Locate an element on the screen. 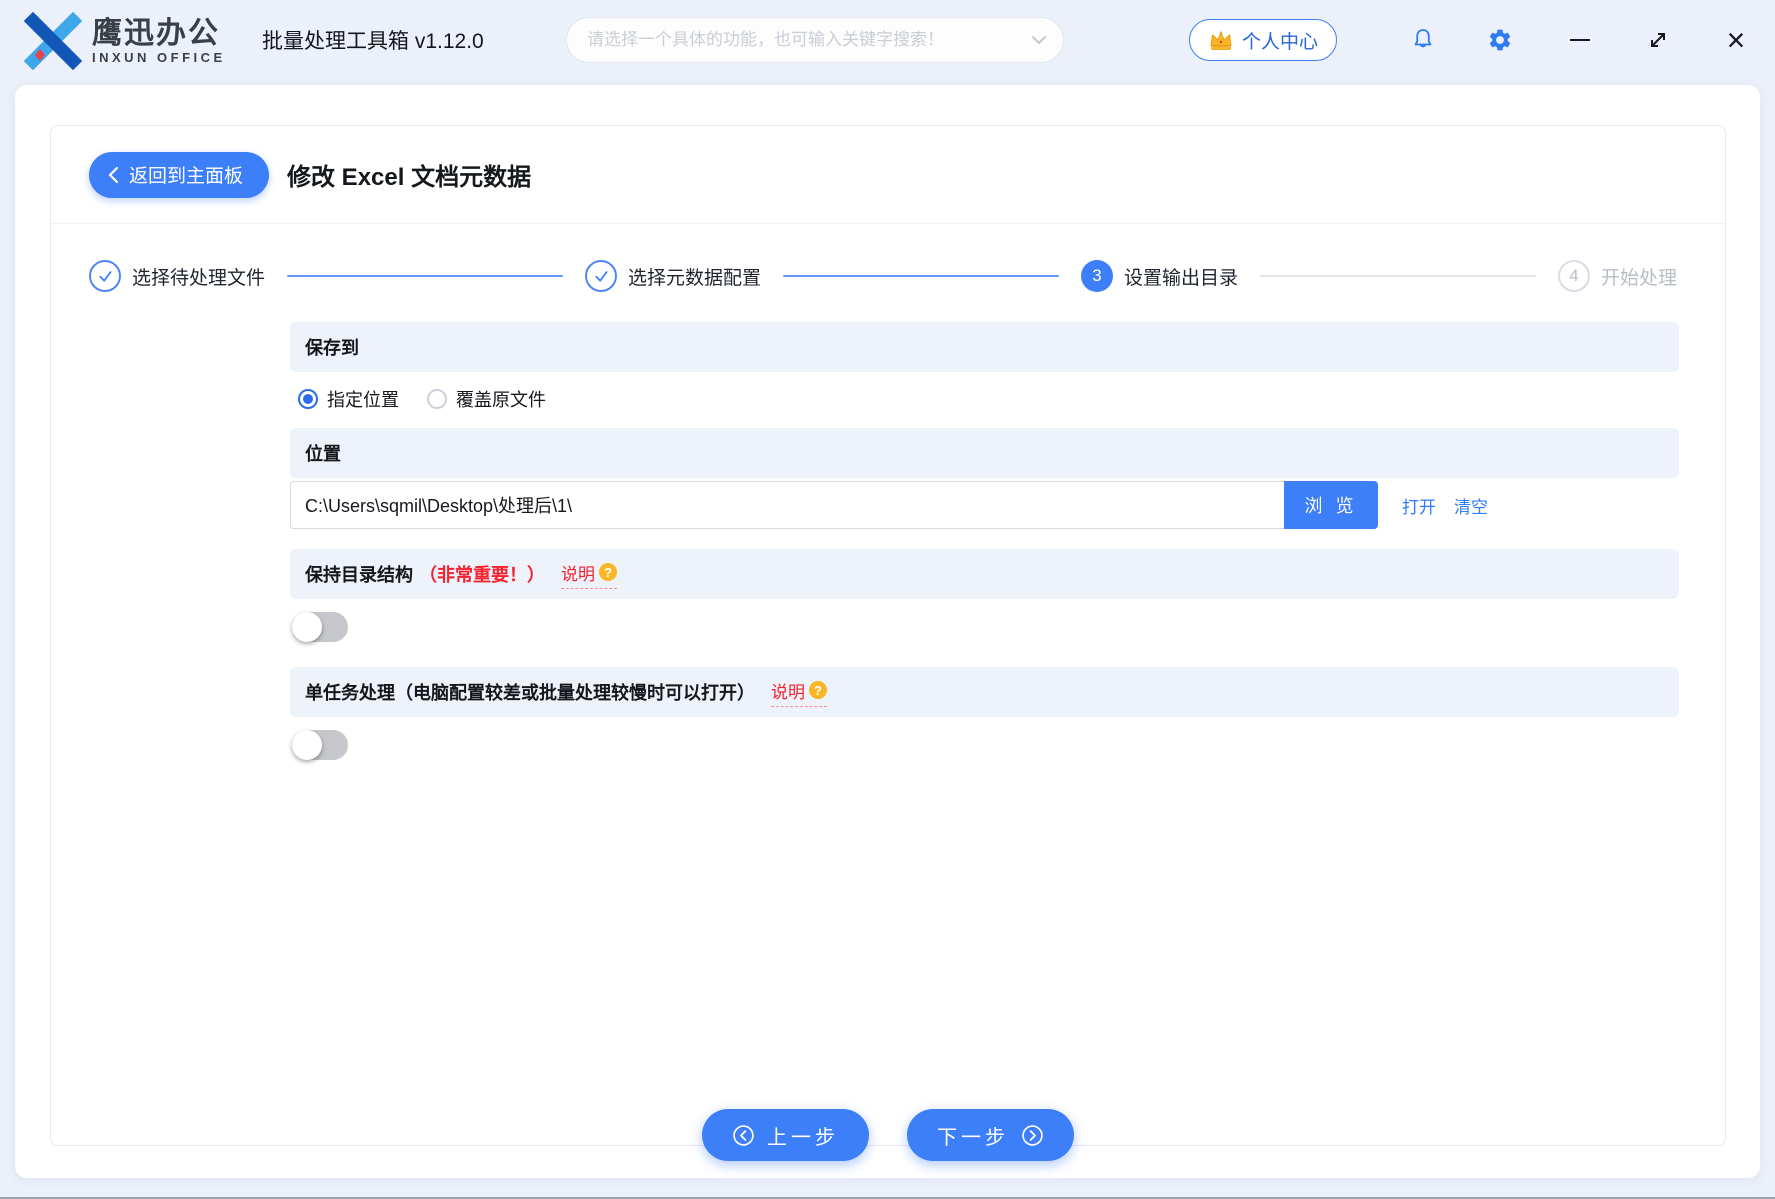 Image resolution: width=1775 pixels, height=1199 pixels. single-task-toggle is located at coordinates (320, 745).